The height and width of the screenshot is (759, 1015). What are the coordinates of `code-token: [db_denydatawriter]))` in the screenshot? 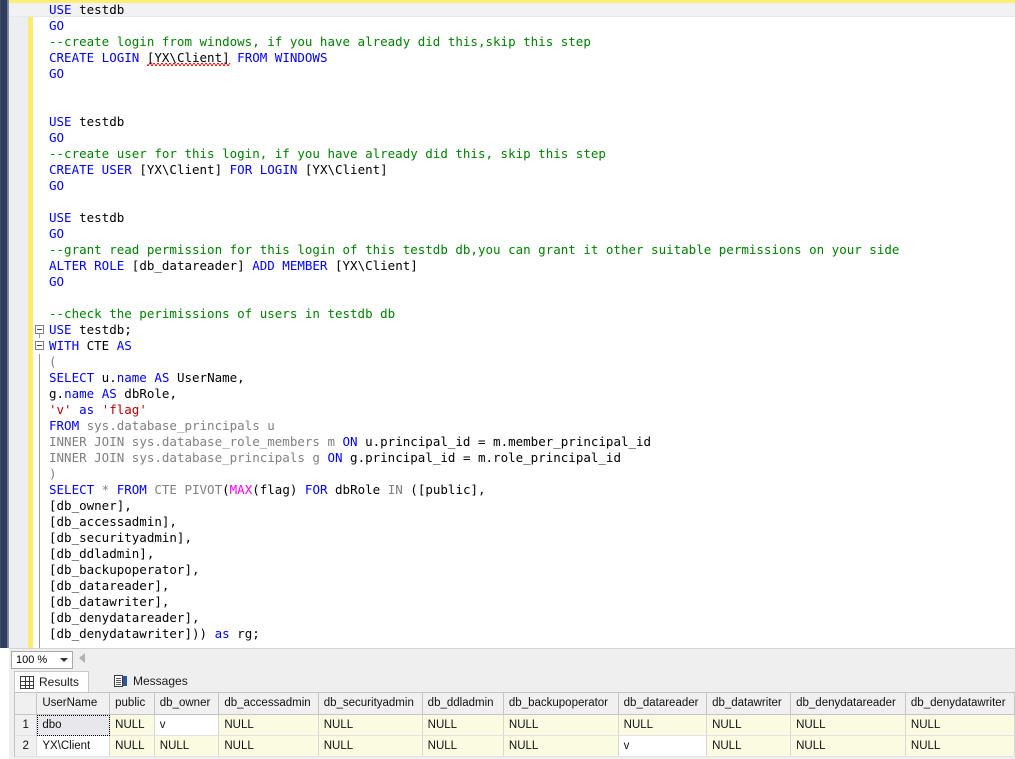 It's located at (132, 633).